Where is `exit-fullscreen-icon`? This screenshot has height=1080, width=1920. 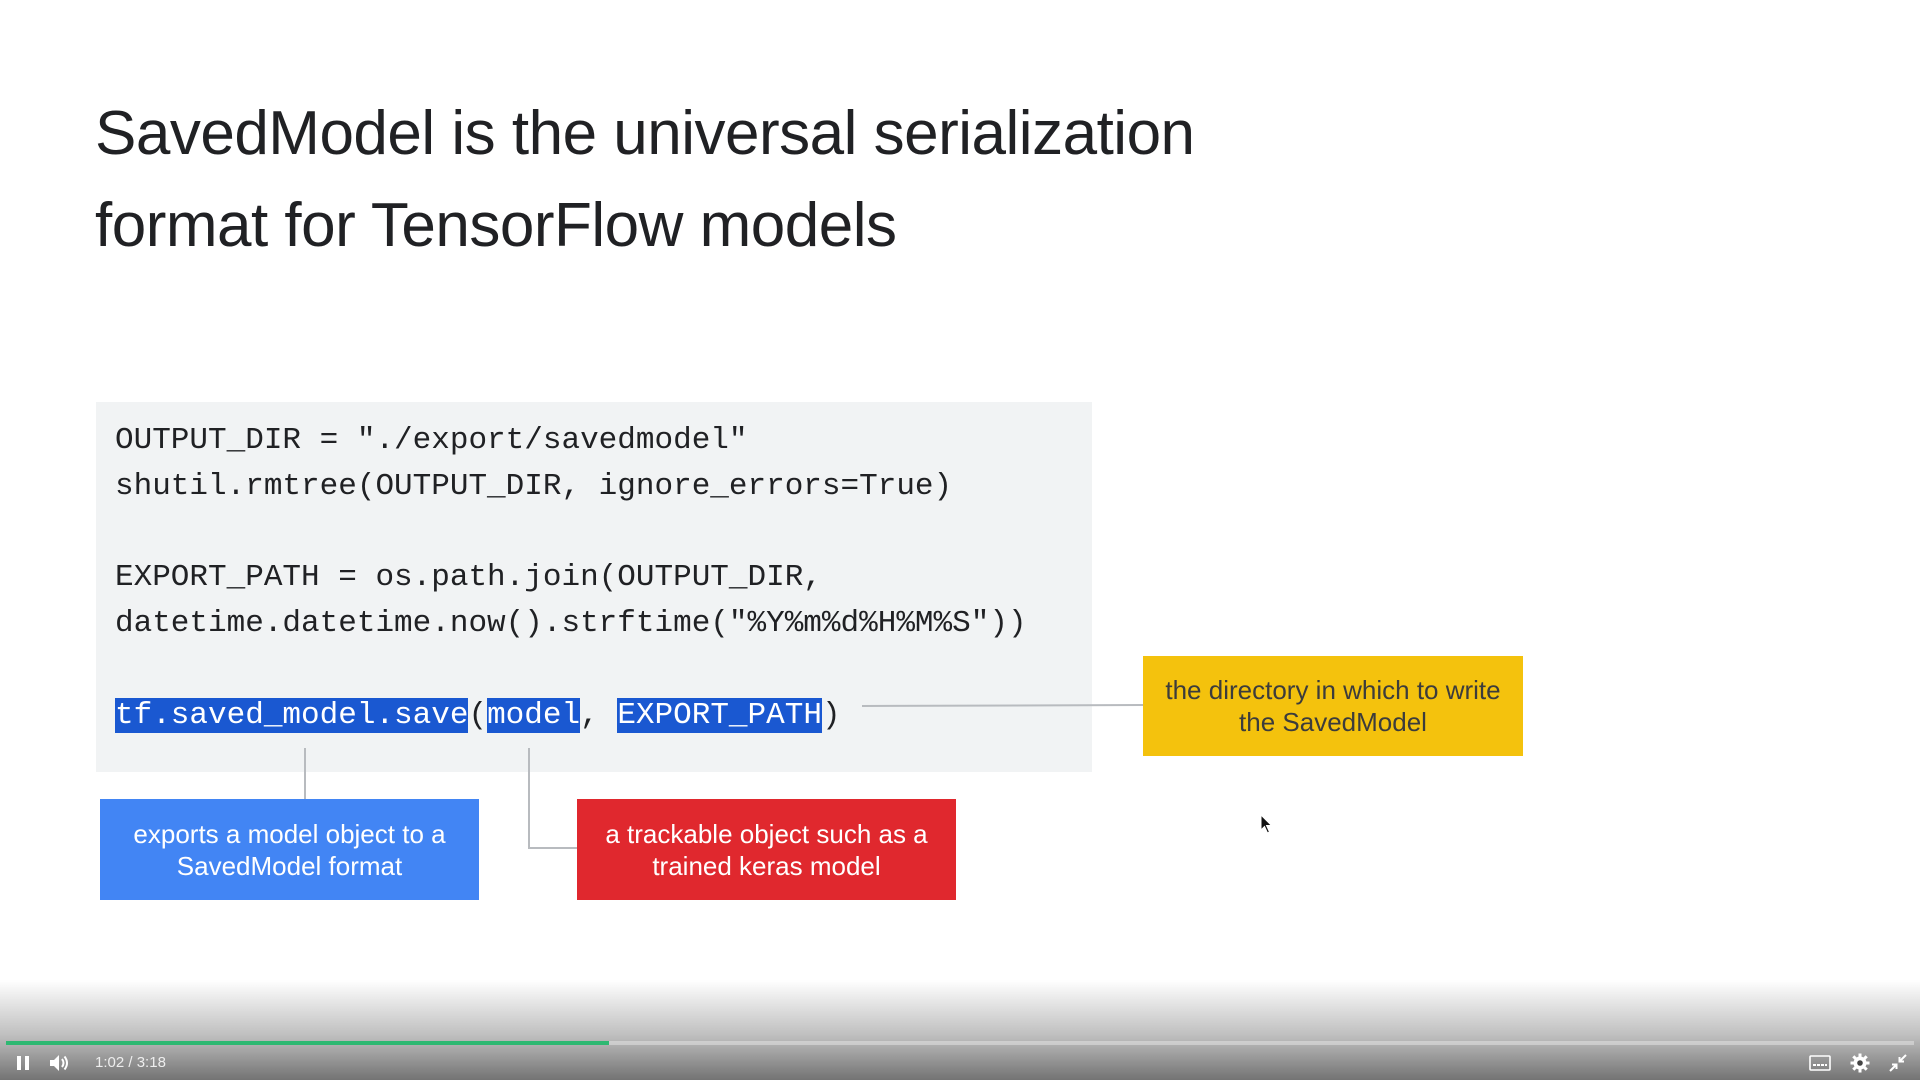
exit-fullscreen-icon is located at coordinates (1898, 1063).